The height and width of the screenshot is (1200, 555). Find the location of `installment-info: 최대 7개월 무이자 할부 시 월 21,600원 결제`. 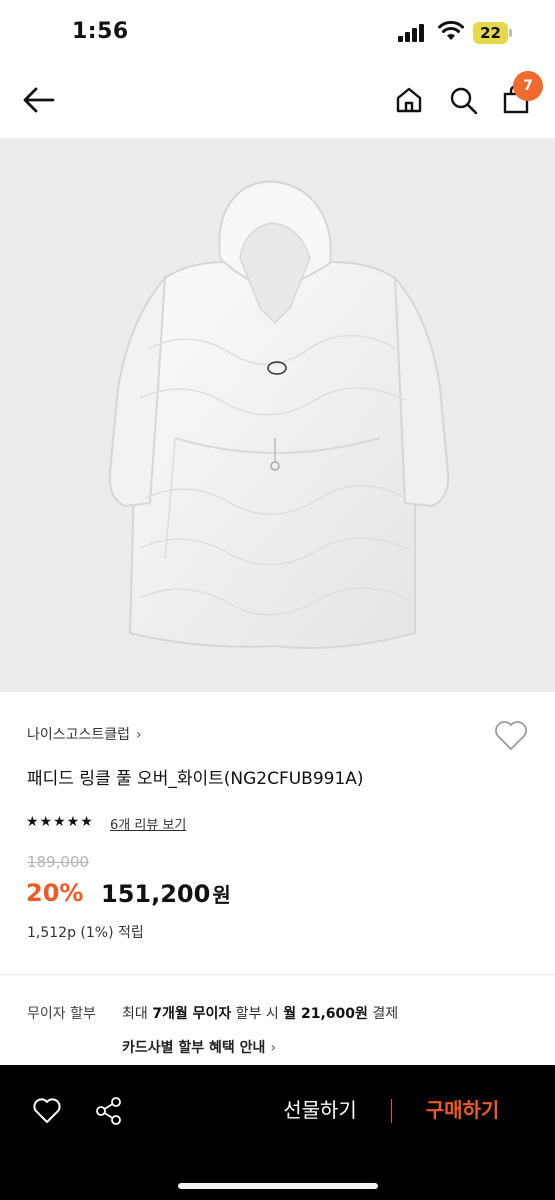

installment-info: 최대 7개월 무이자 할부 시 월 21,600원 결제 is located at coordinates (260, 1013).